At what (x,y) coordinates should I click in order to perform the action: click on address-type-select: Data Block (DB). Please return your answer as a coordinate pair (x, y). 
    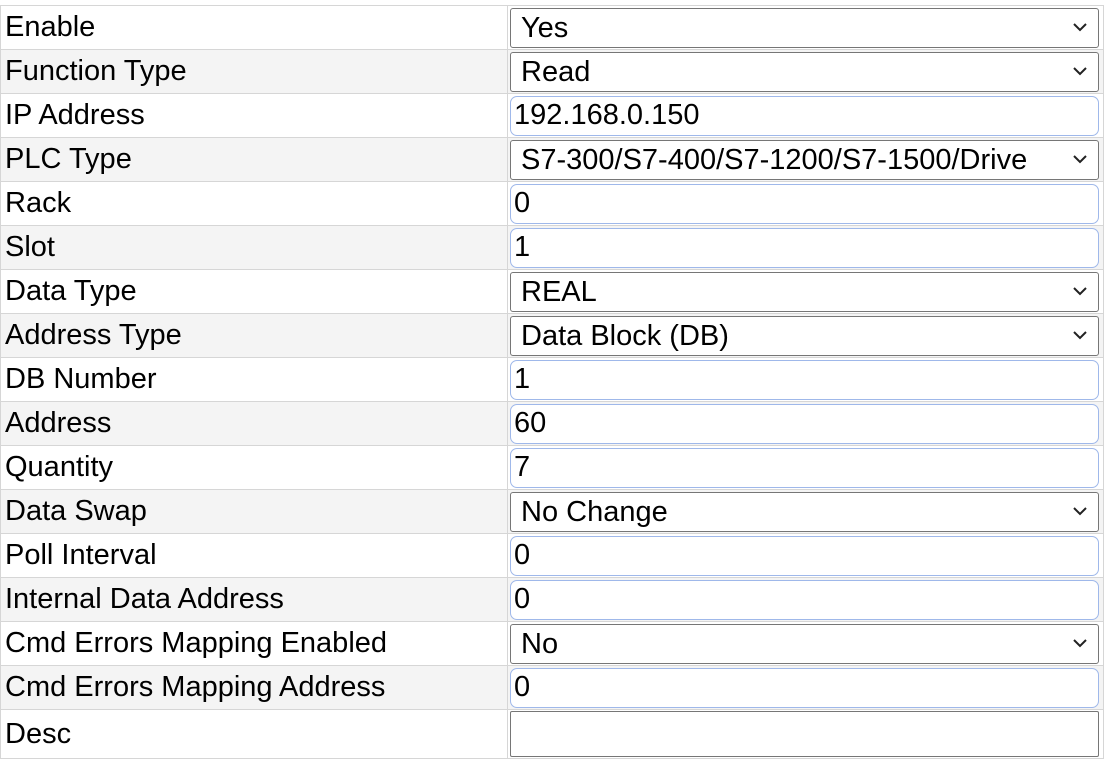
    Looking at the image, I should click on (804, 335).